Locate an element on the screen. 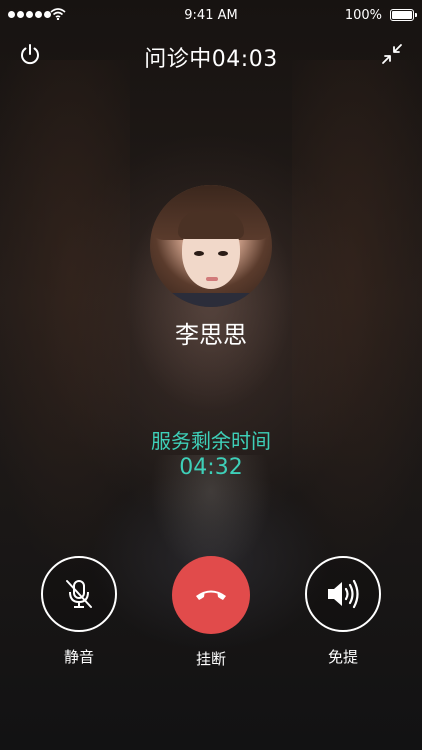 The height and width of the screenshot is (750, 422). mute-label: 静音 is located at coordinates (78, 657).